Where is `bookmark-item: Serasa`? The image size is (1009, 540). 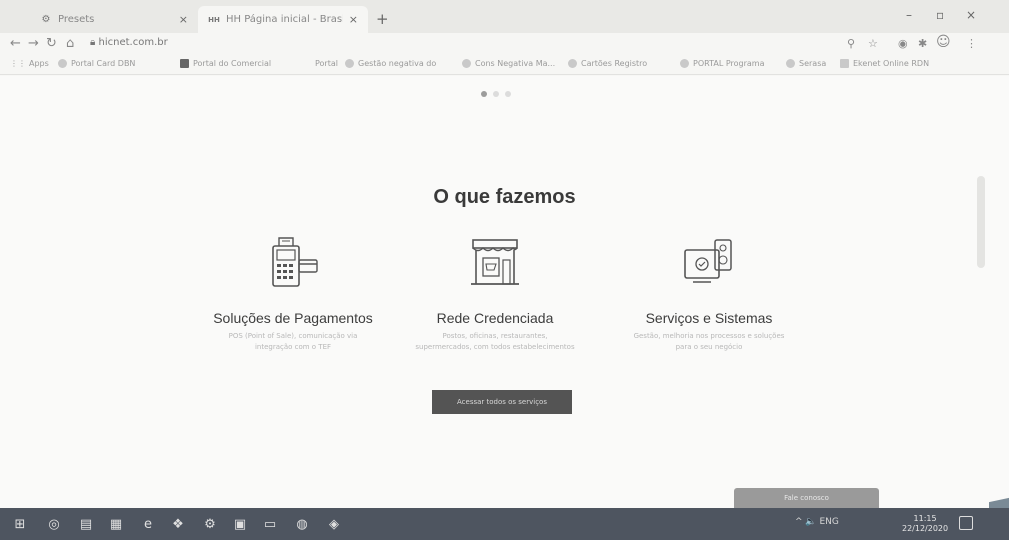 bookmark-item: Serasa is located at coordinates (806, 63).